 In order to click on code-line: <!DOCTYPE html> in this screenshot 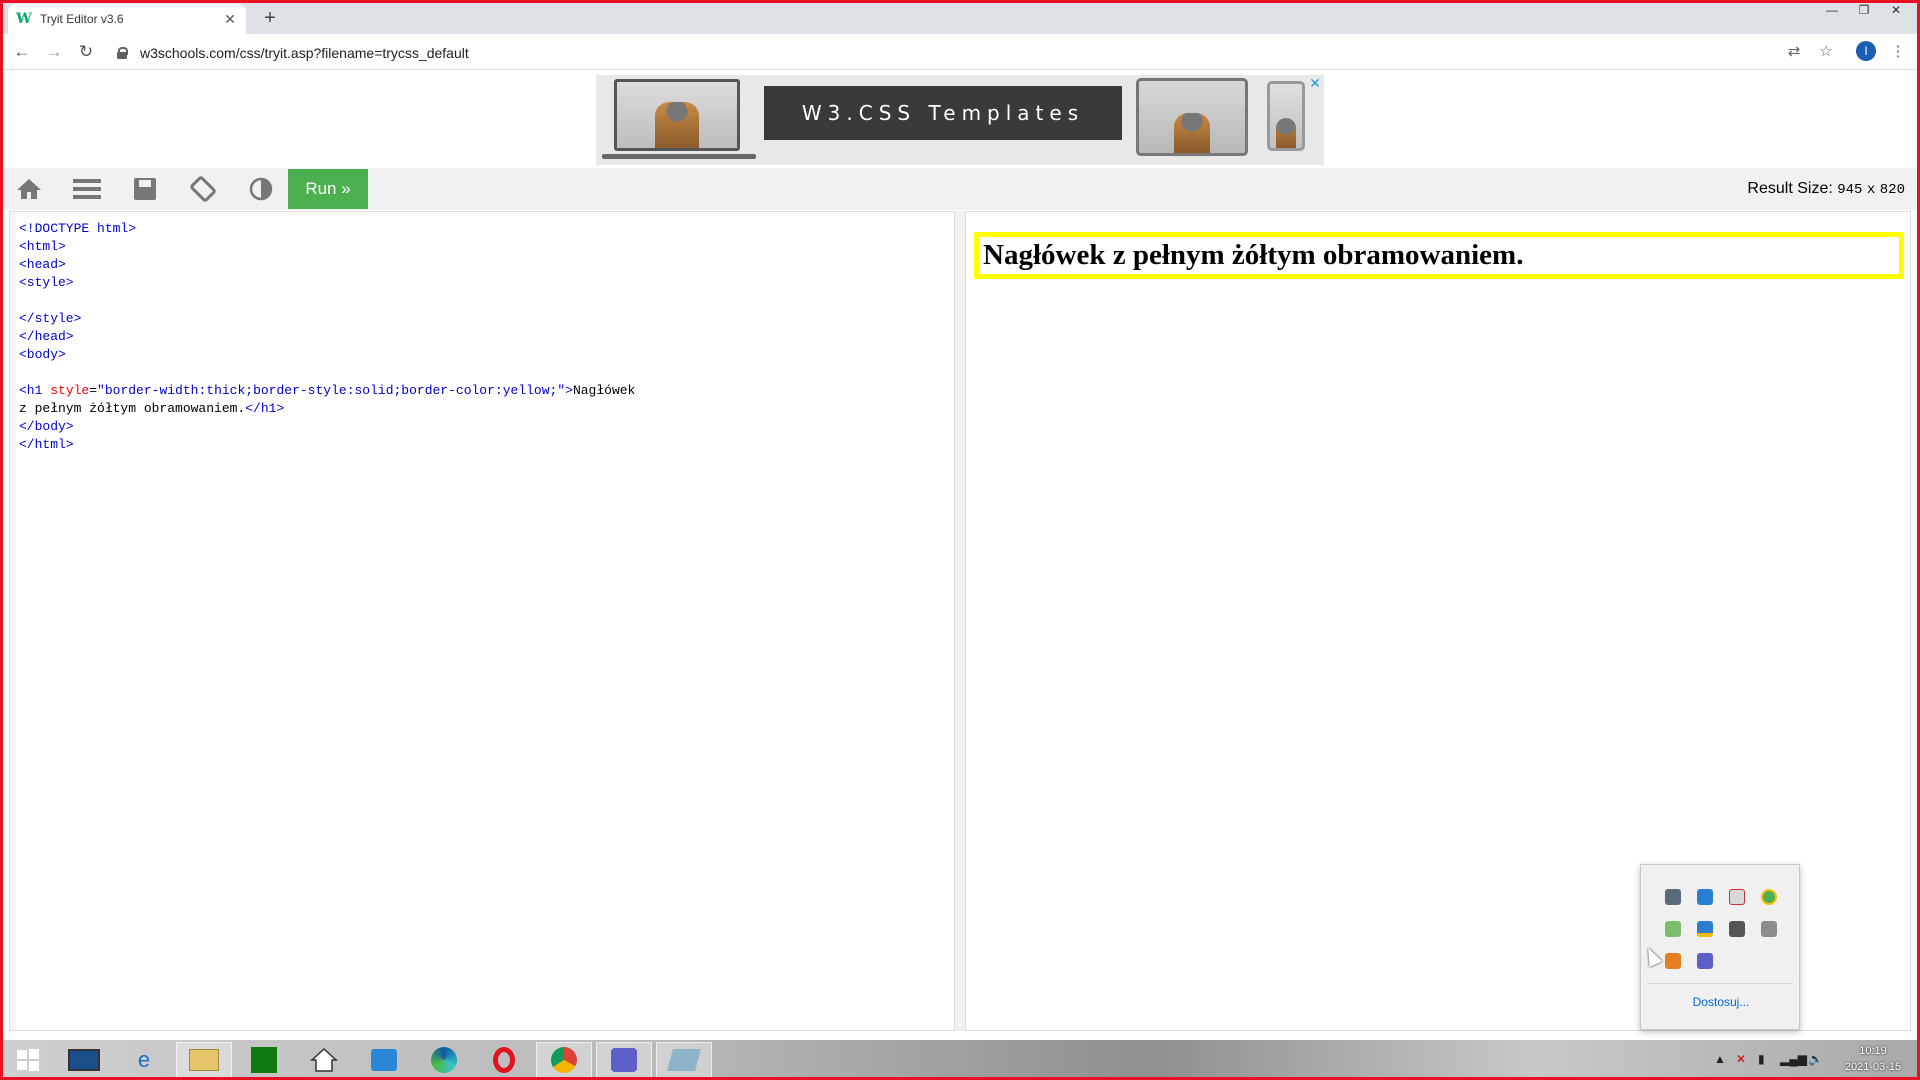, I will do `click(78, 228)`.